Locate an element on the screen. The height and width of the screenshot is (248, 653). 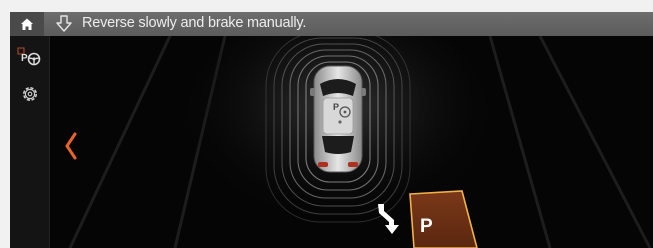
chevron-left-icon is located at coordinates (71, 146).